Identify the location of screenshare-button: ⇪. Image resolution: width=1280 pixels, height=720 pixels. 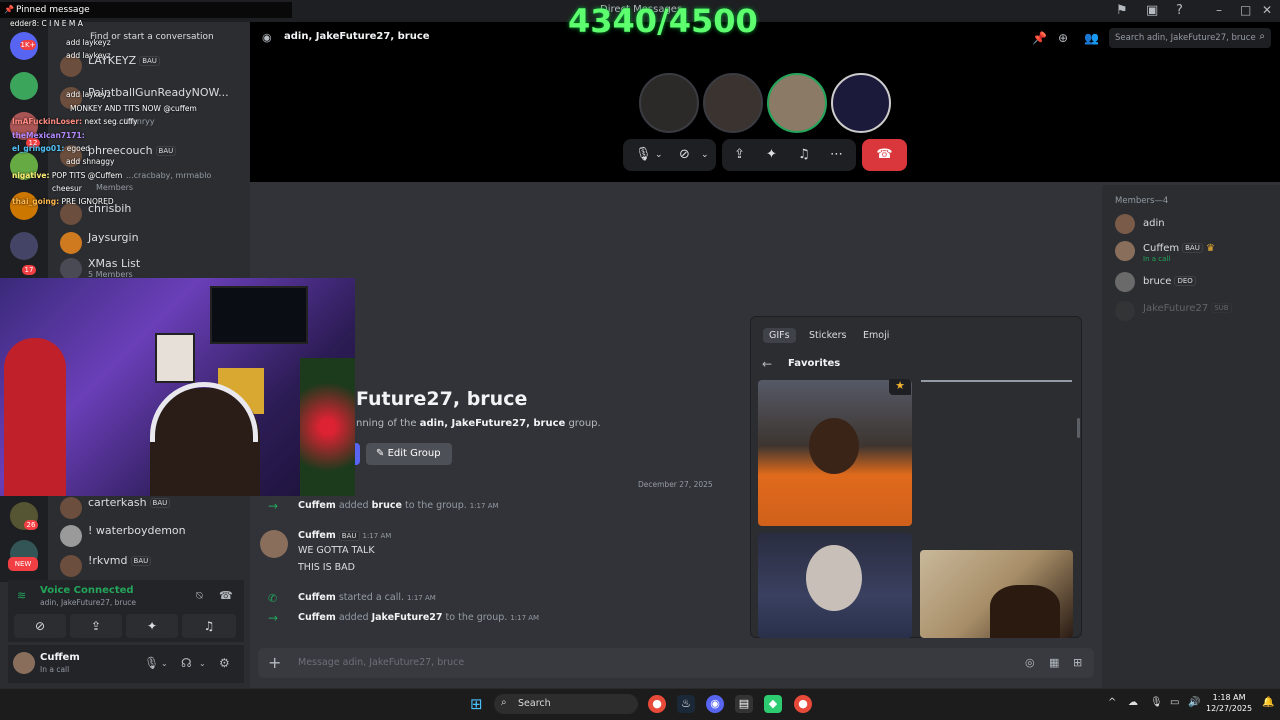
(96, 626).